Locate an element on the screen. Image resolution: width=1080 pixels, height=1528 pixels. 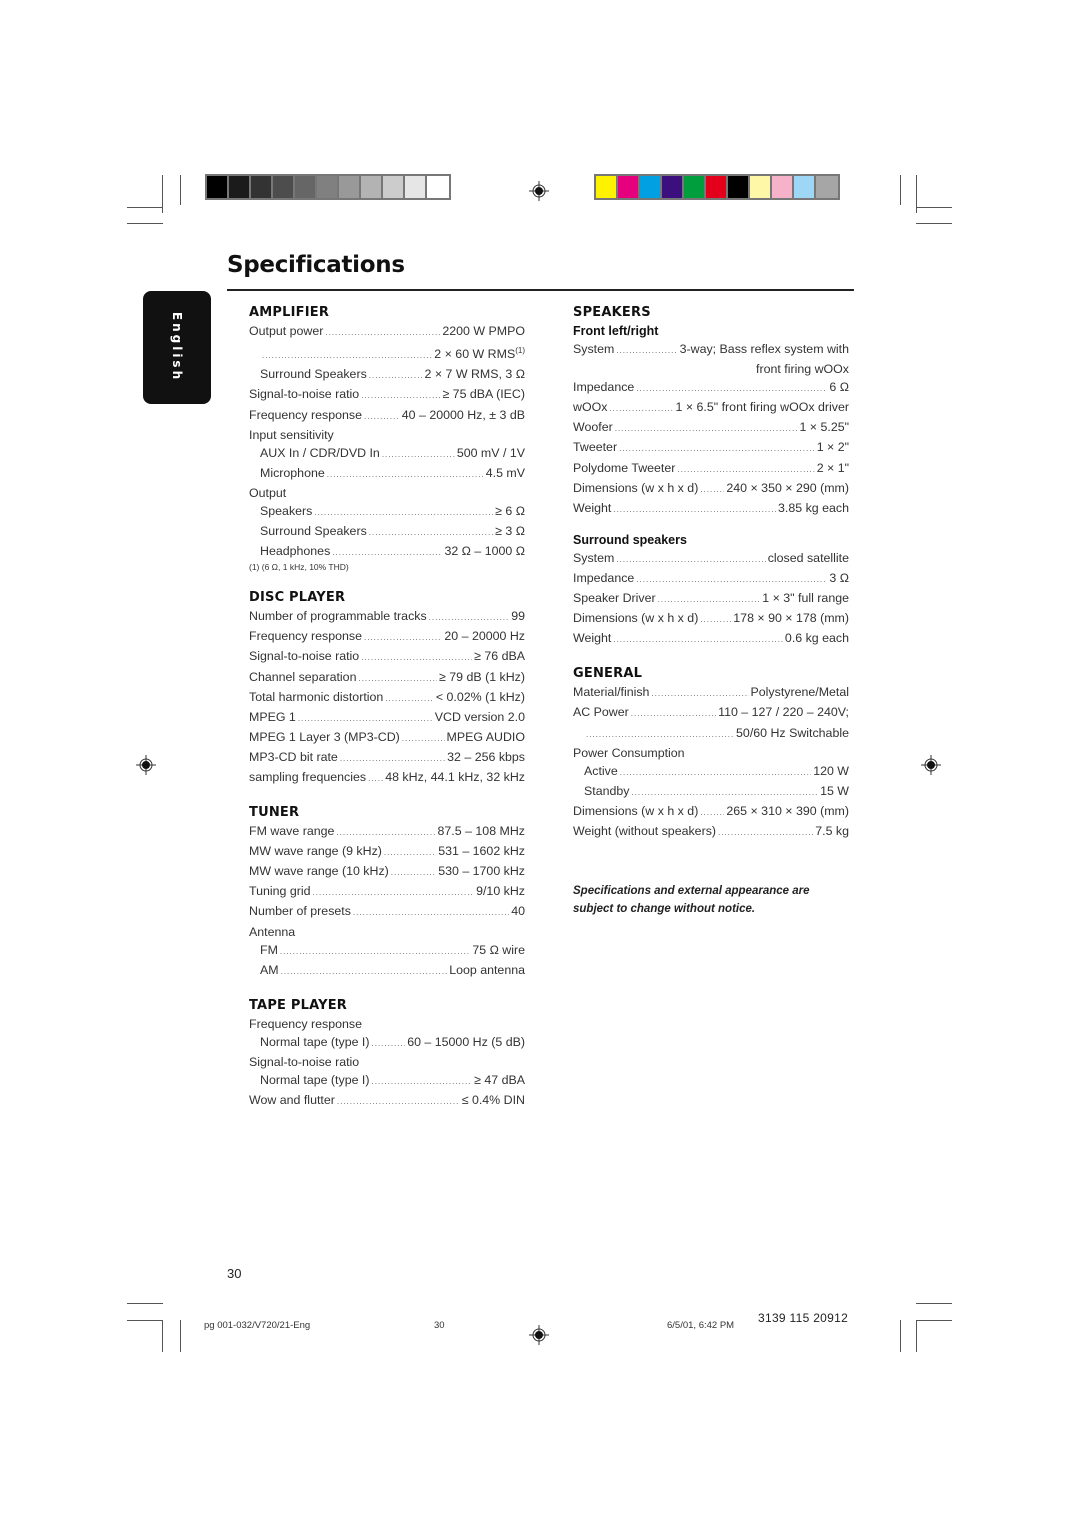
spec-label: Dimensions (w x h x d) is located at coordinates (636, 810).